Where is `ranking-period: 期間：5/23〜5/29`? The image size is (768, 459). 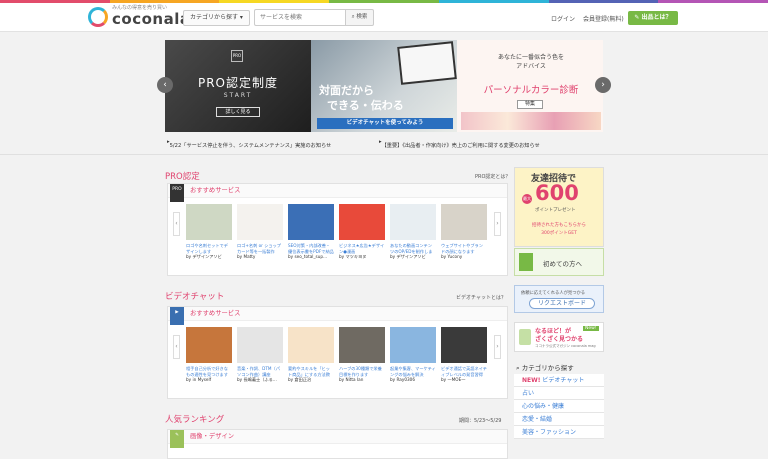 ranking-period: 期間：5/23〜5/29 is located at coordinates (480, 421).